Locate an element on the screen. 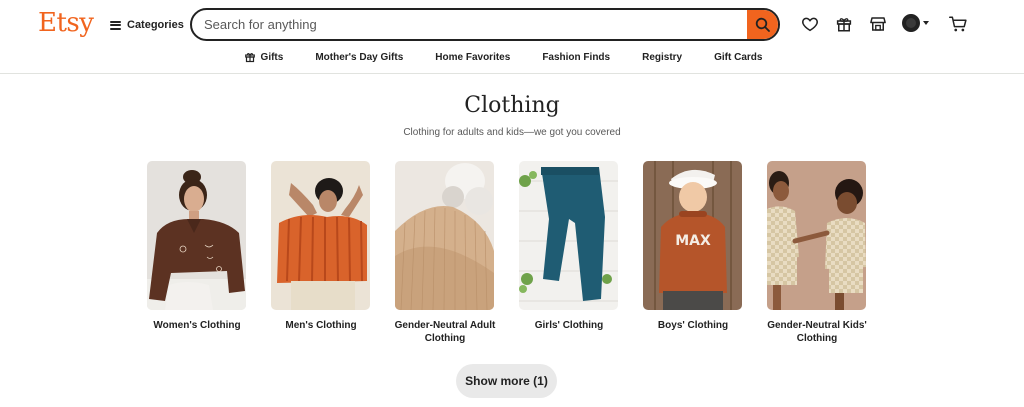 This screenshot has height=407, width=1024. show-more-button: Show more (1) is located at coordinates (506, 381).